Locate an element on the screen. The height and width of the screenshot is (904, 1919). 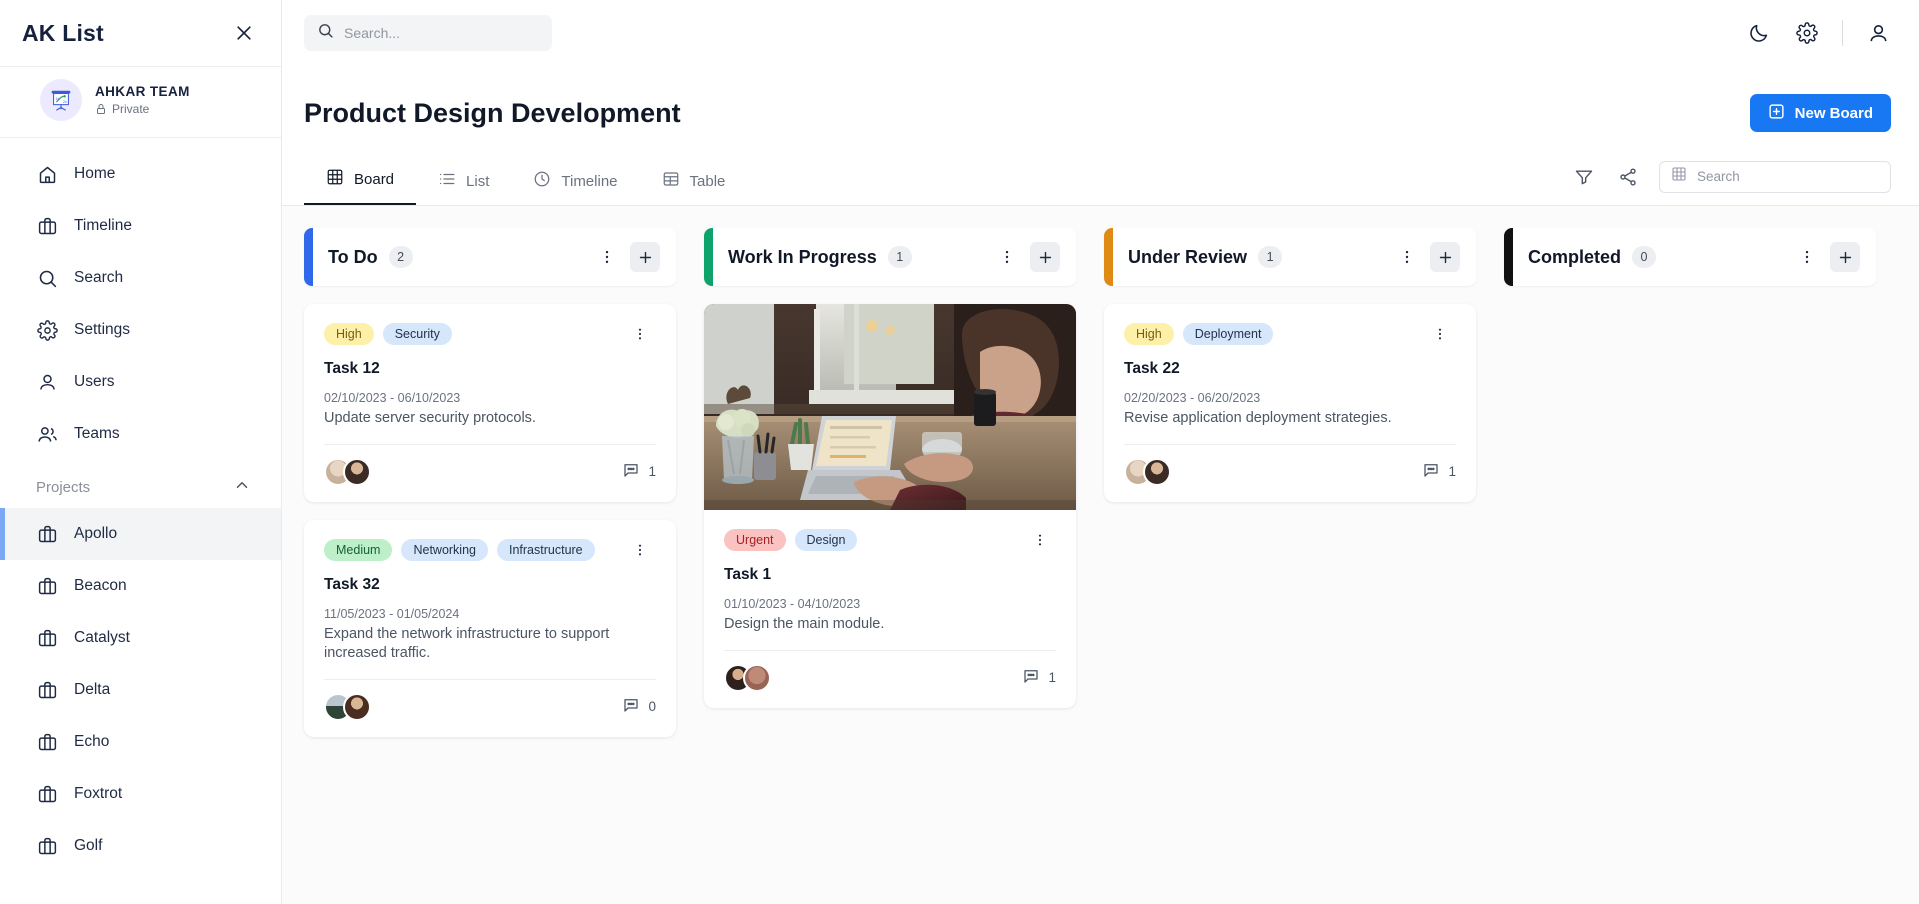
sidebar-item-search: Search is located at coordinates (140, 278).